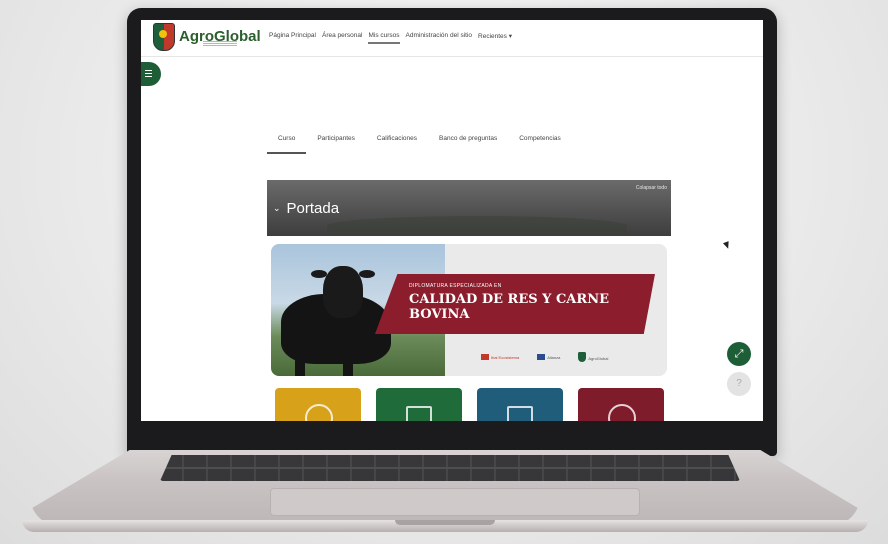  Describe the element at coordinates (419, 413) in the screenshot. I see `book-icon` at that location.